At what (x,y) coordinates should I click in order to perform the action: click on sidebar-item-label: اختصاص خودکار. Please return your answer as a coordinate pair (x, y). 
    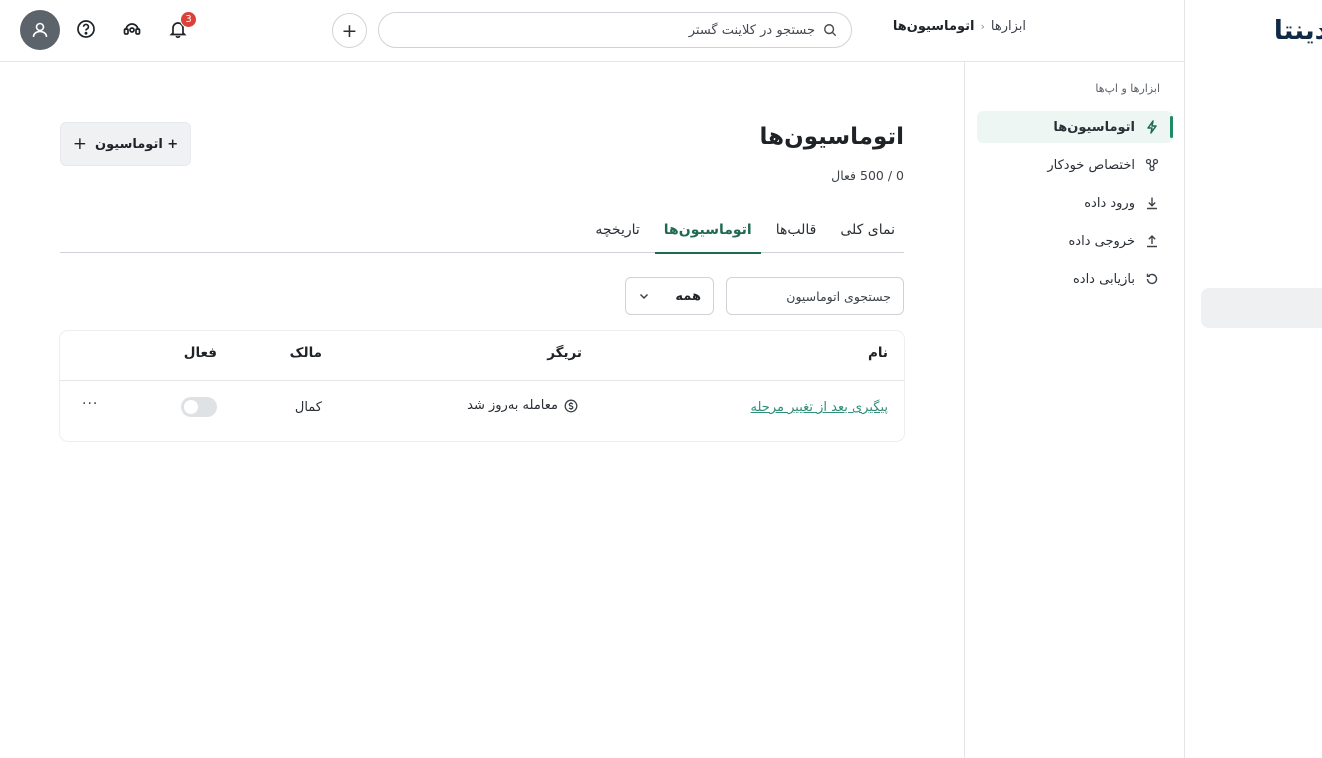
    Looking at the image, I should click on (1091, 165).